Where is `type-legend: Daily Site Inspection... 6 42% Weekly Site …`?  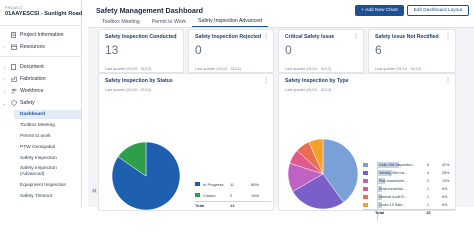
type-legend: Daily Site Inspection... 6 42% Weekly Site … is located at coordinates (409, 191).